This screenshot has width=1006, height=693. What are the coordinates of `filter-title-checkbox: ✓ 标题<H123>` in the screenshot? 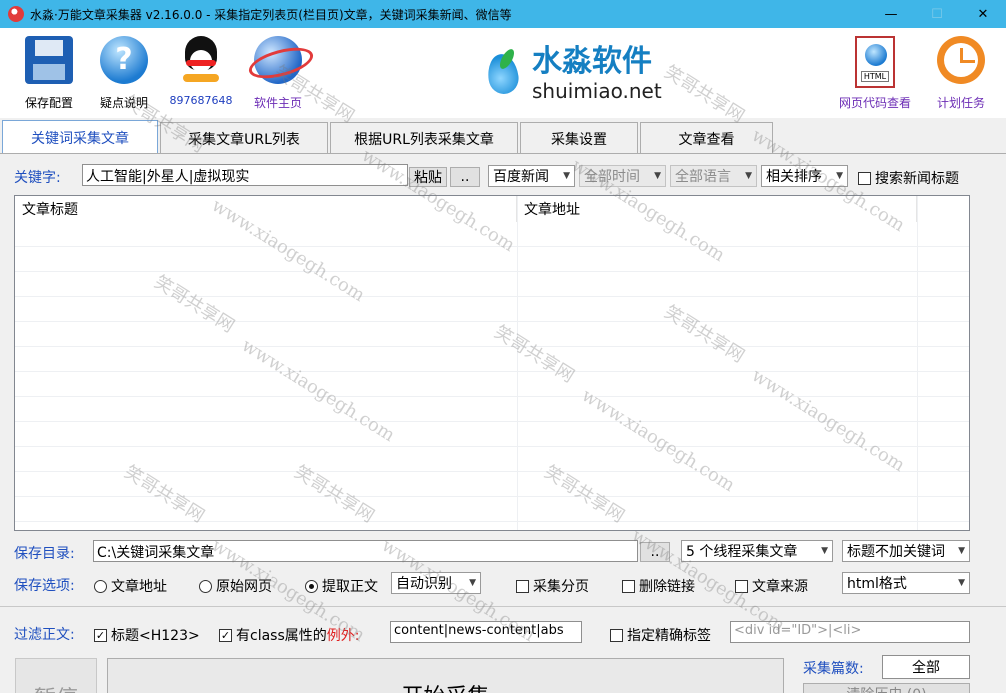 It's located at (147, 635).